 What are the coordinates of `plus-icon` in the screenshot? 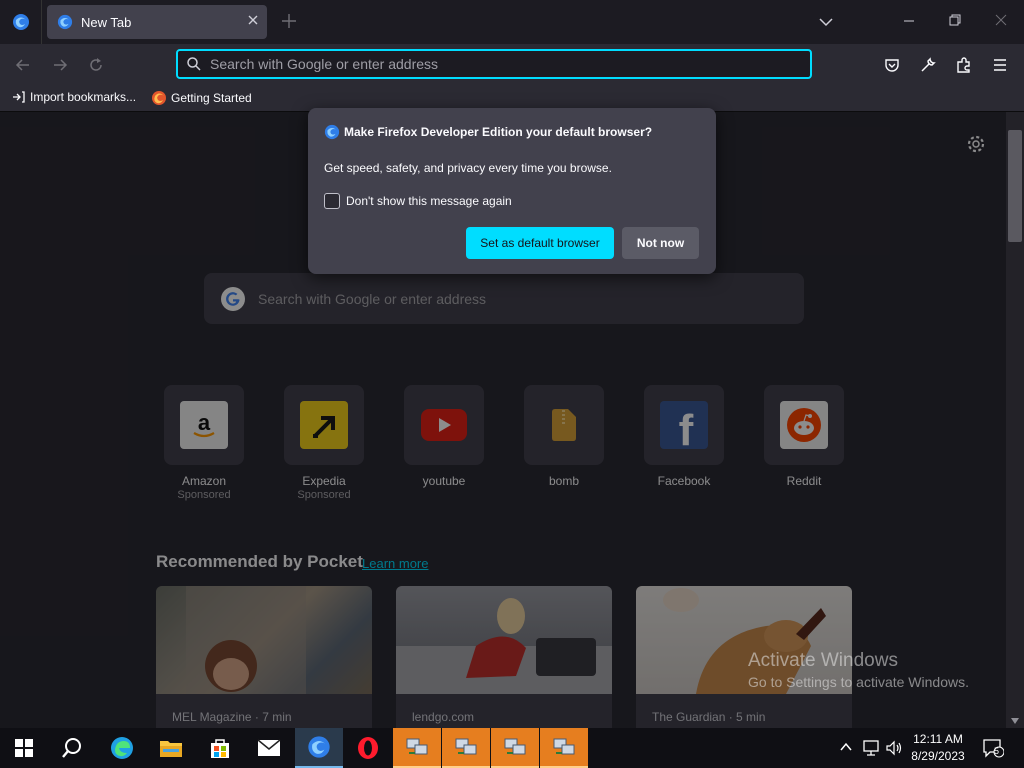 It's located at (289, 21).